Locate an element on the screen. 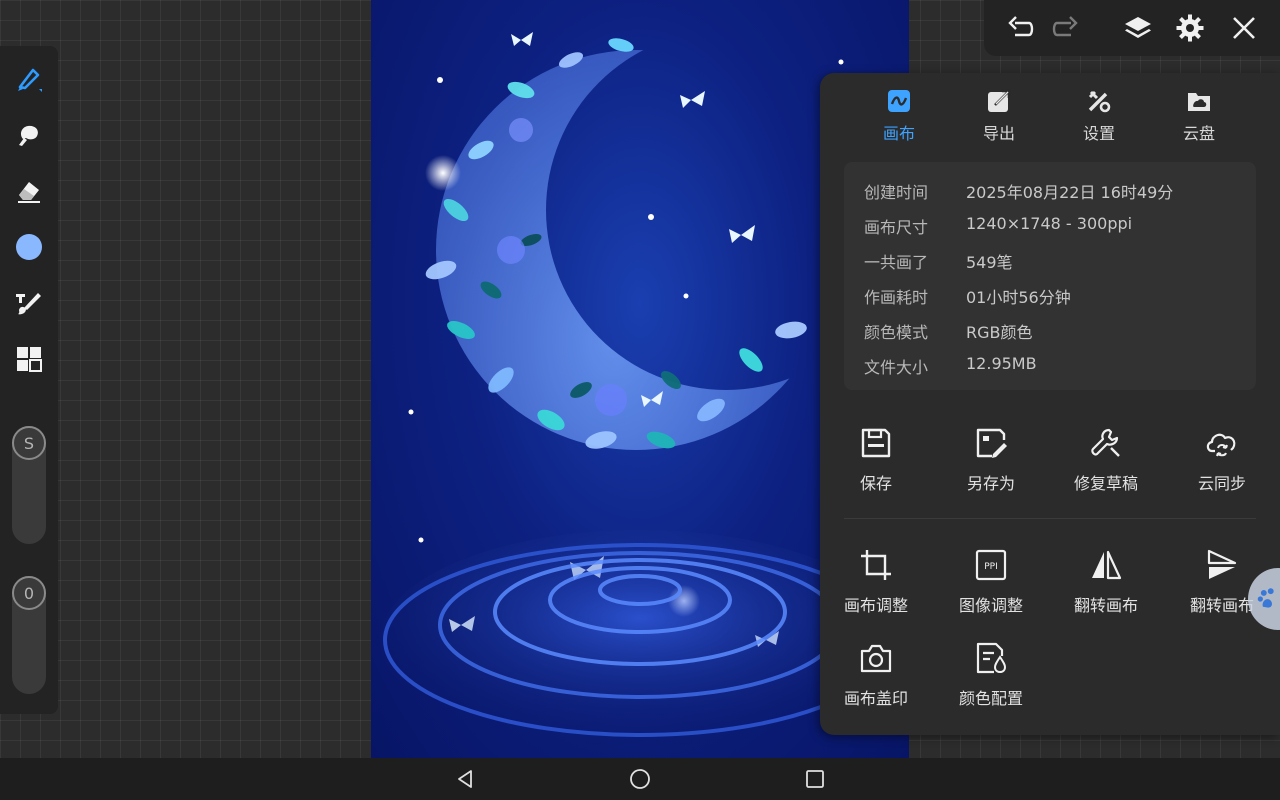 This screenshot has width=1280, height=800. brush-settings-button is located at coordinates (29, 303).